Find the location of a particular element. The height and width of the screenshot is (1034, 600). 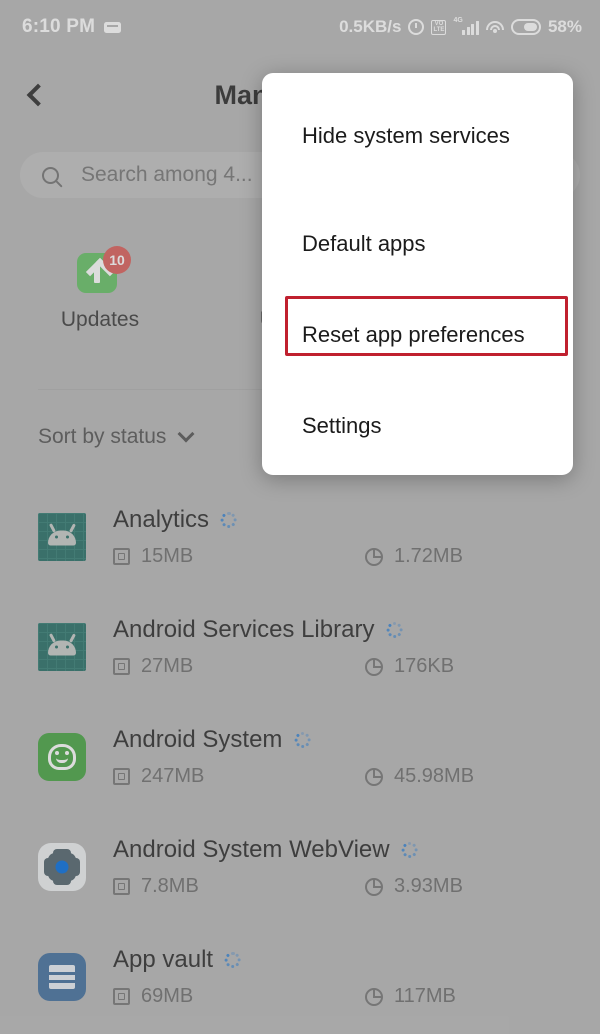

storage-cell: 3.93MB is located at coordinates (482, 886).